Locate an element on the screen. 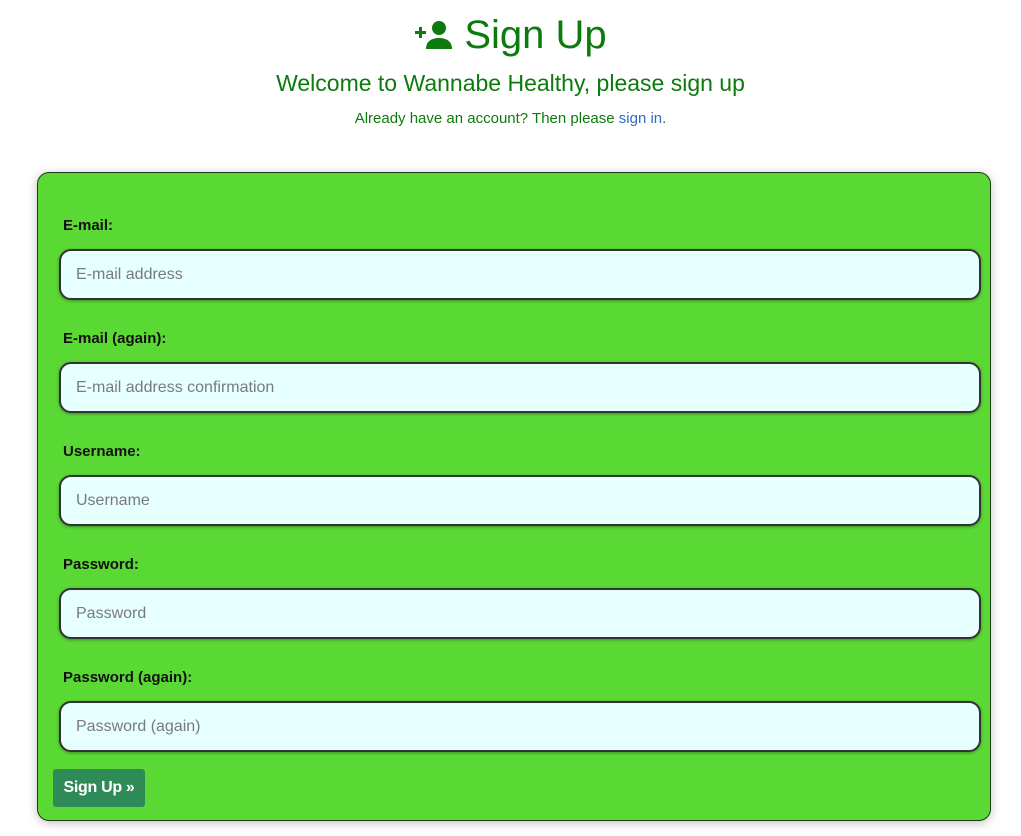 The width and height of the screenshot is (1021, 836). email-label: E-mail: is located at coordinates (88, 225).